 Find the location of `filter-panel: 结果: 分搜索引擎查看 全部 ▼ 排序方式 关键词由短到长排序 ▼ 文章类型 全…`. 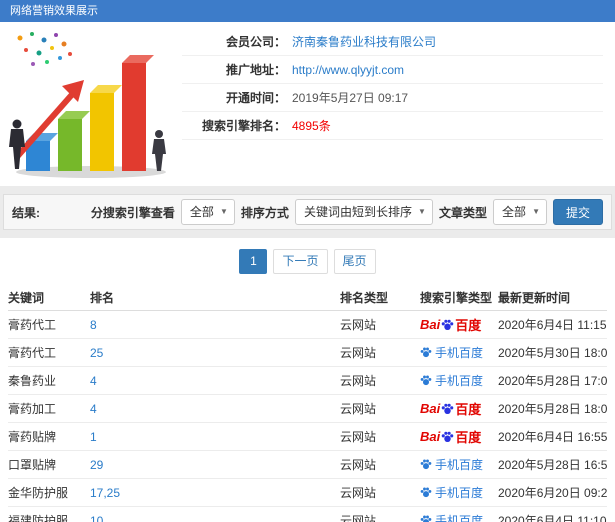

filter-panel: 结果: 分搜索引擎查看 全部 ▼ 排序方式 关键词由短到长排序 ▼ 文章类型 全… is located at coordinates (307, 212).